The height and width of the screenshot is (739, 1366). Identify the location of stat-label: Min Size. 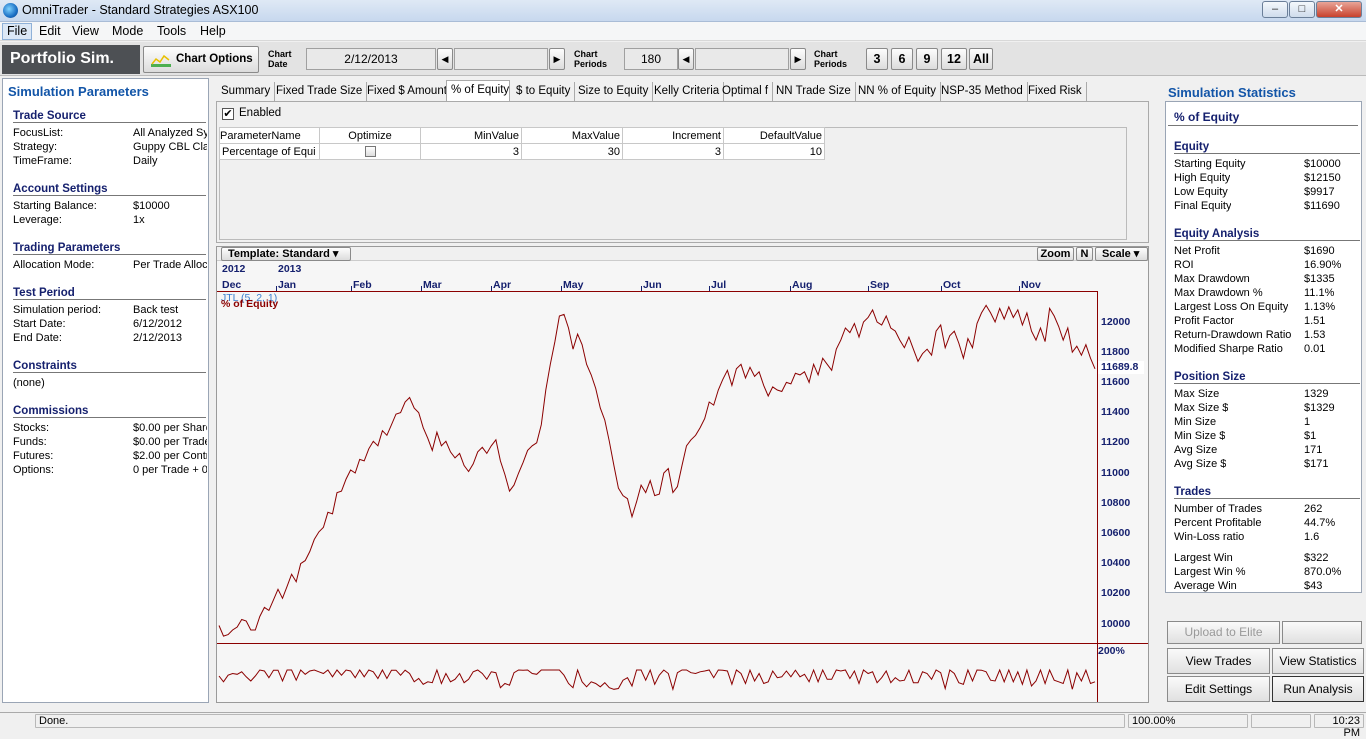
(1195, 422).